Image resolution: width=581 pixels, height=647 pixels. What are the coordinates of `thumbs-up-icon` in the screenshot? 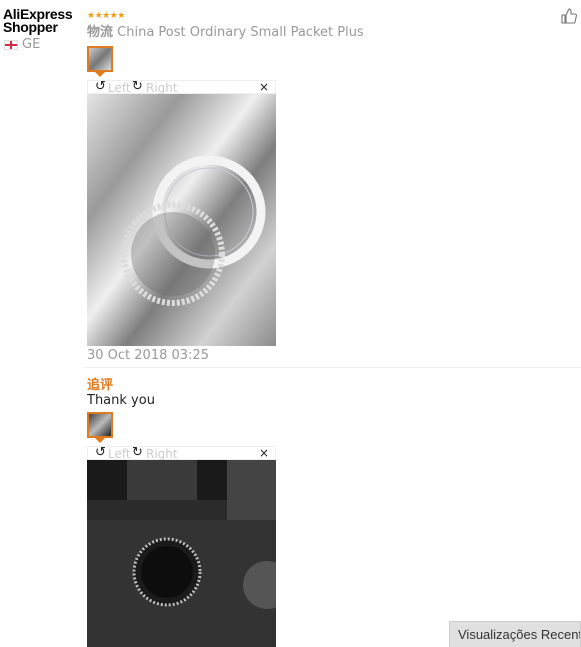 It's located at (569, 16).